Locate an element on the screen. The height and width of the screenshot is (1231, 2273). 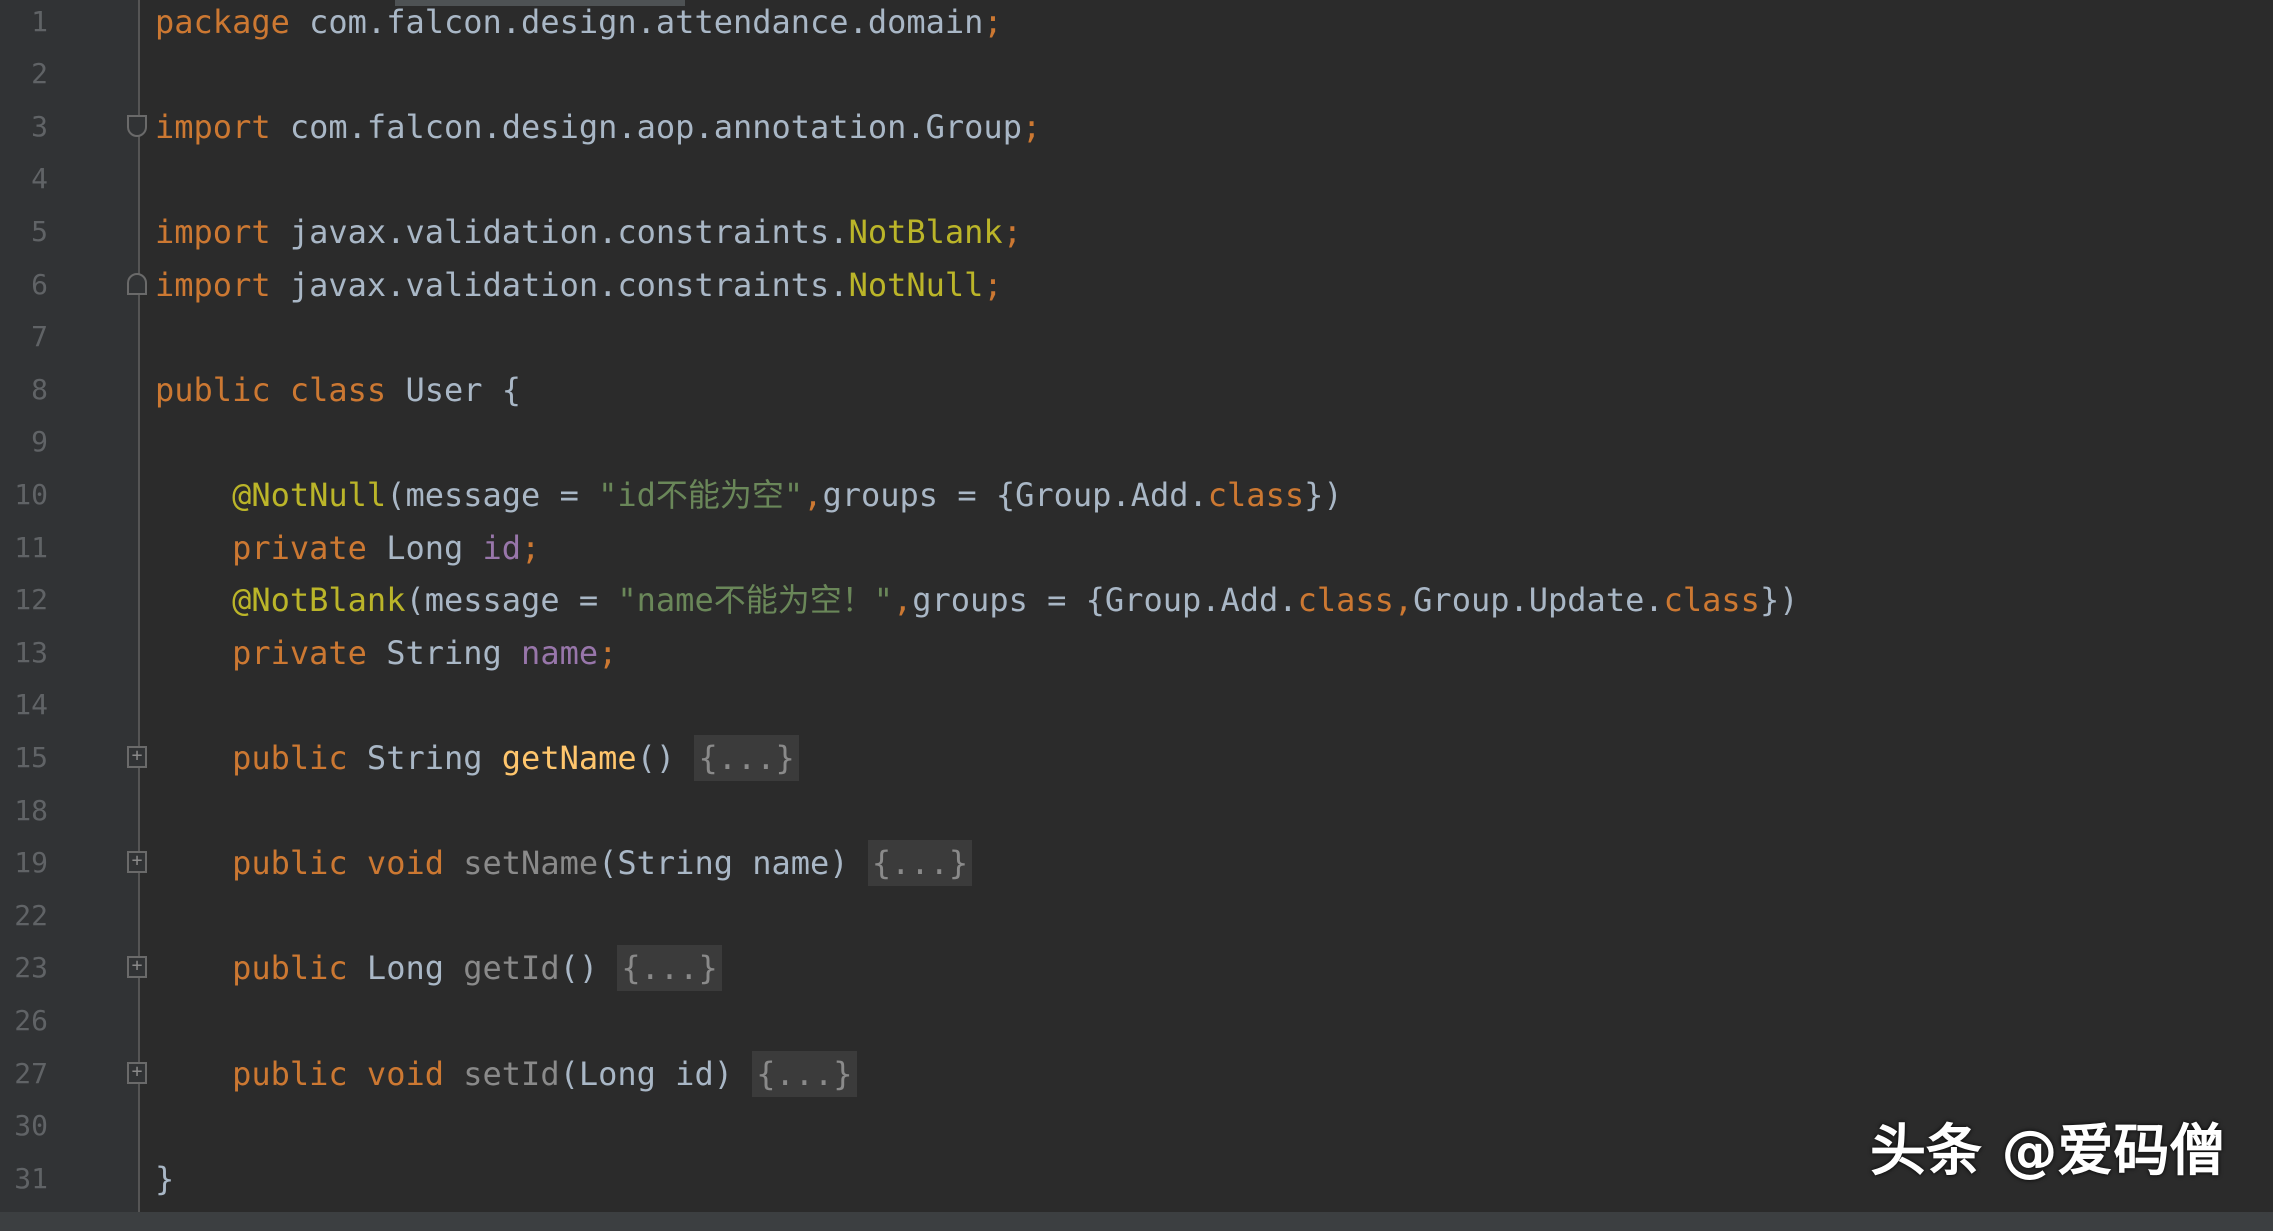
code-token: NotBlank is located at coordinates (926, 232).